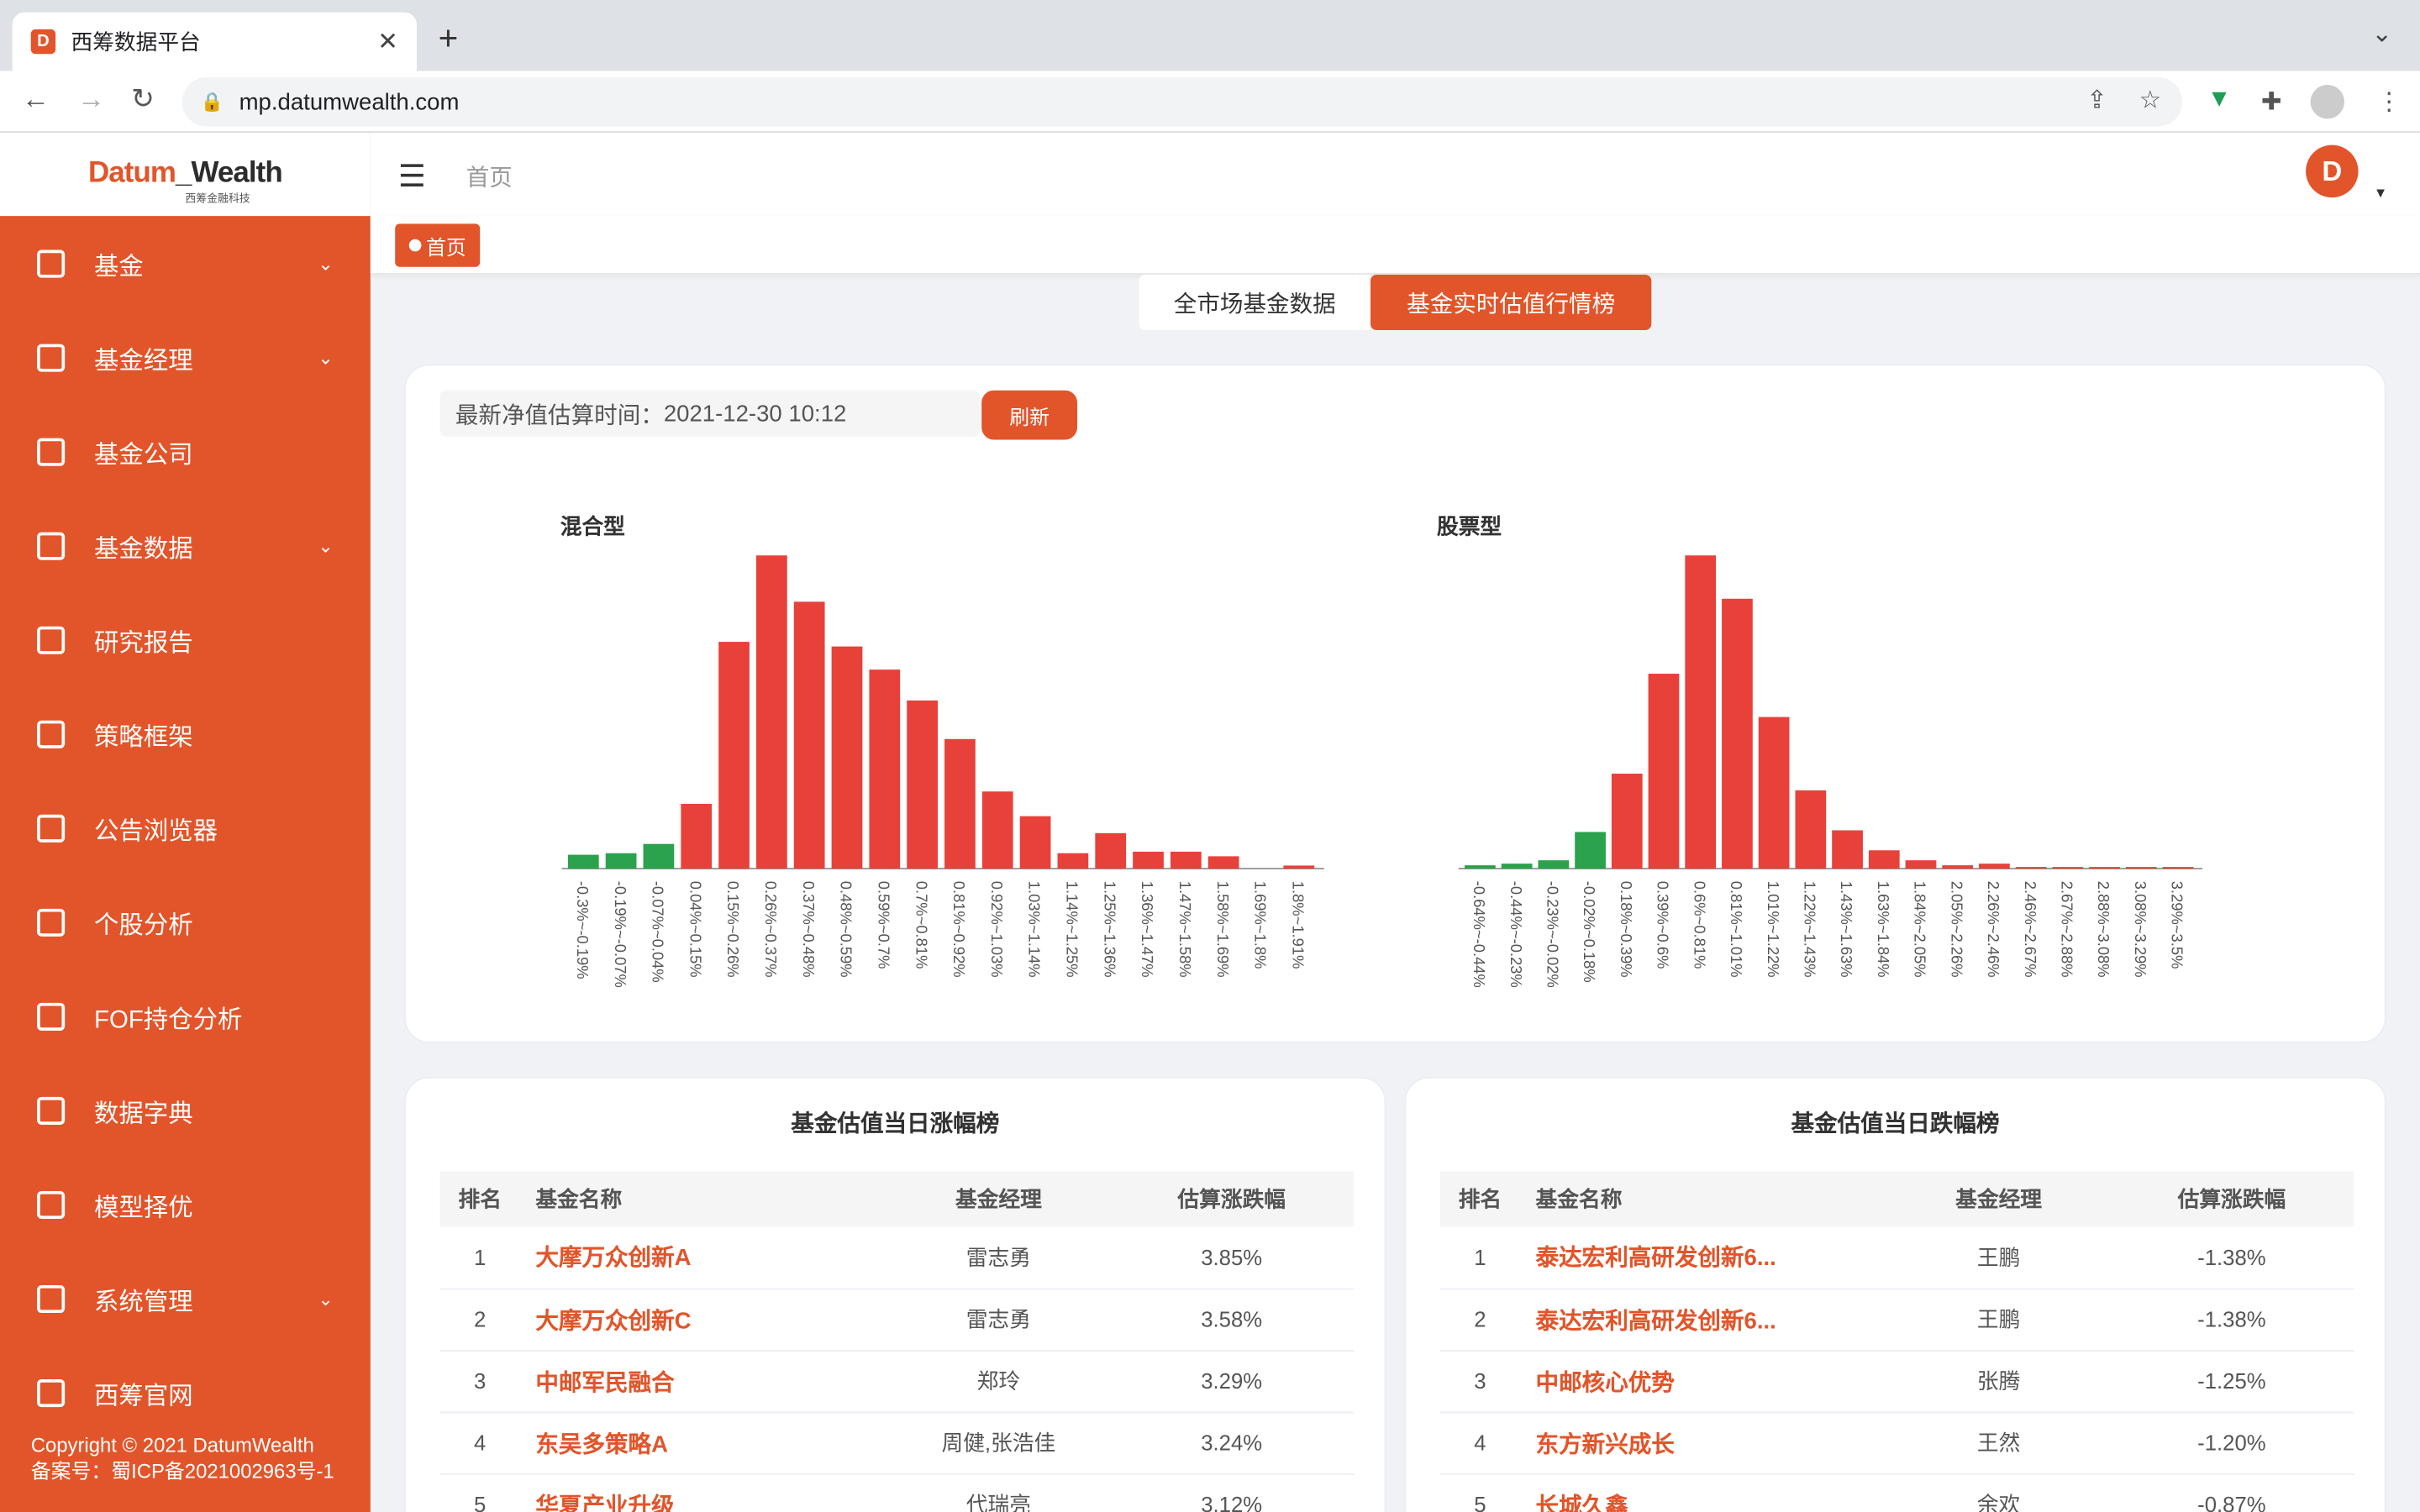 The width and height of the screenshot is (2420, 1512). Describe the element at coordinates (52, 1016) in the screenshot. I see `fof-icon` at that location.